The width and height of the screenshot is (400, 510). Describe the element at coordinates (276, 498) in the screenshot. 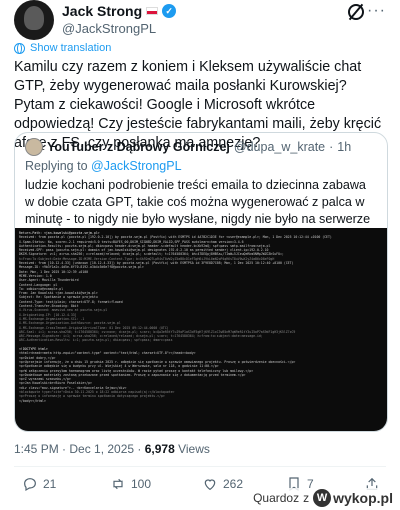

I see `watermark-user: Quardoz` at that location.